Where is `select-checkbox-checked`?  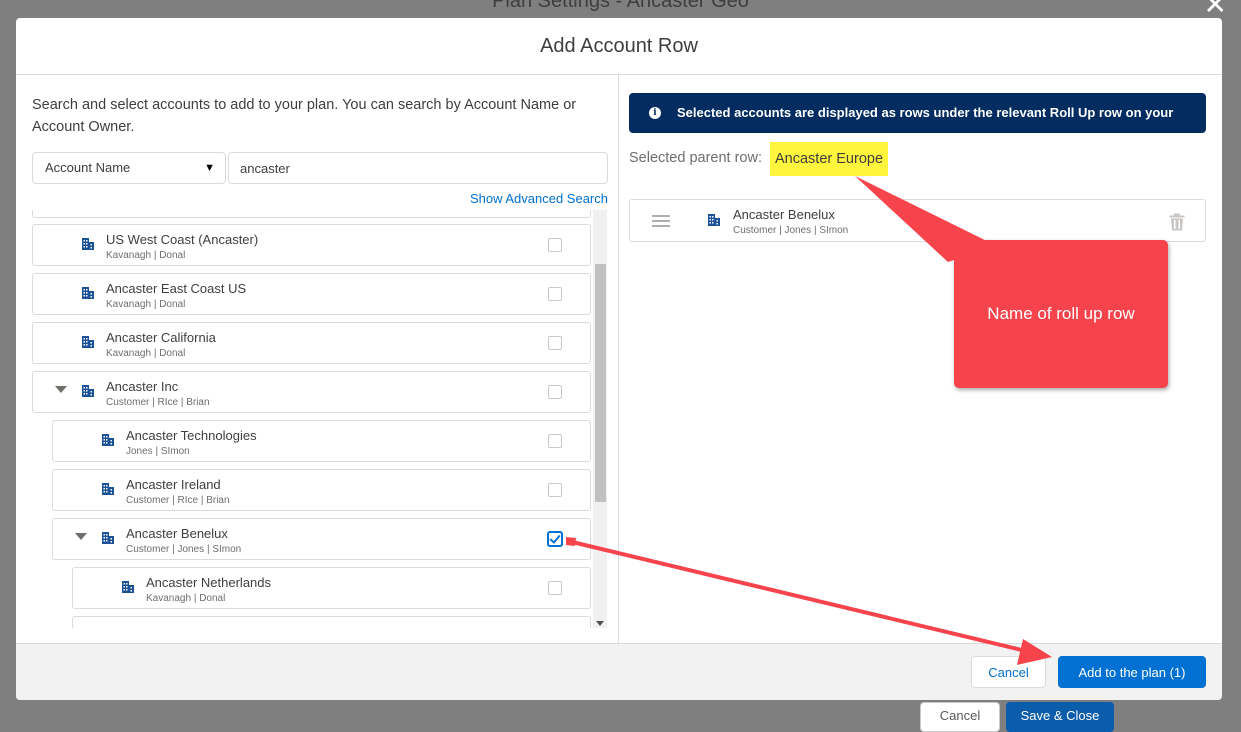
select-checkbox-checked is located at coordinates (555, 539).